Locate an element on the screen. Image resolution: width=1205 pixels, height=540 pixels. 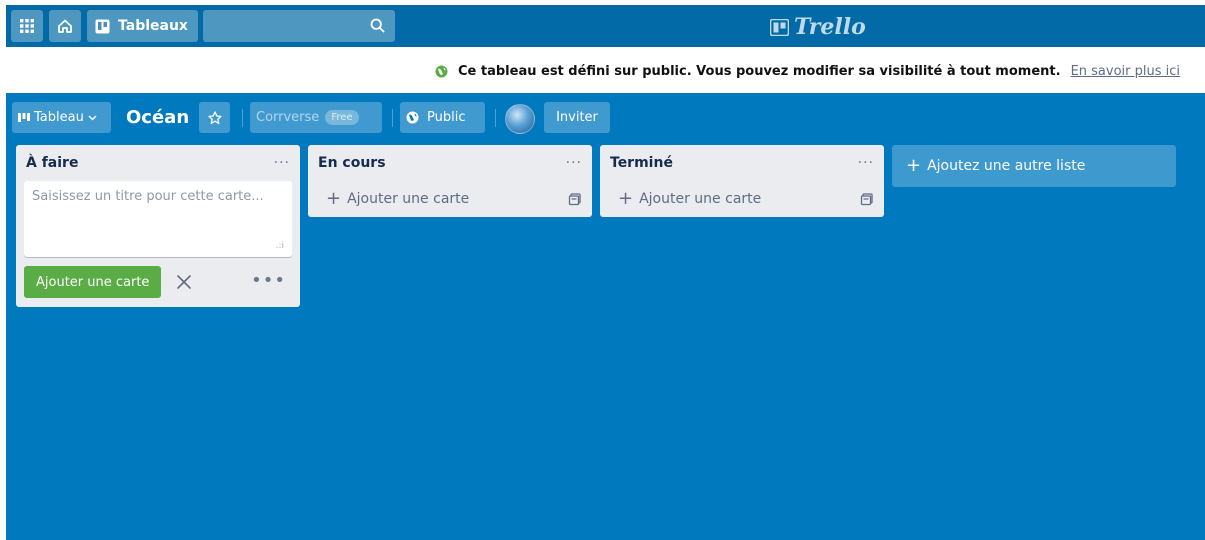
board-title: Océan is located at coordinates (157, 117).